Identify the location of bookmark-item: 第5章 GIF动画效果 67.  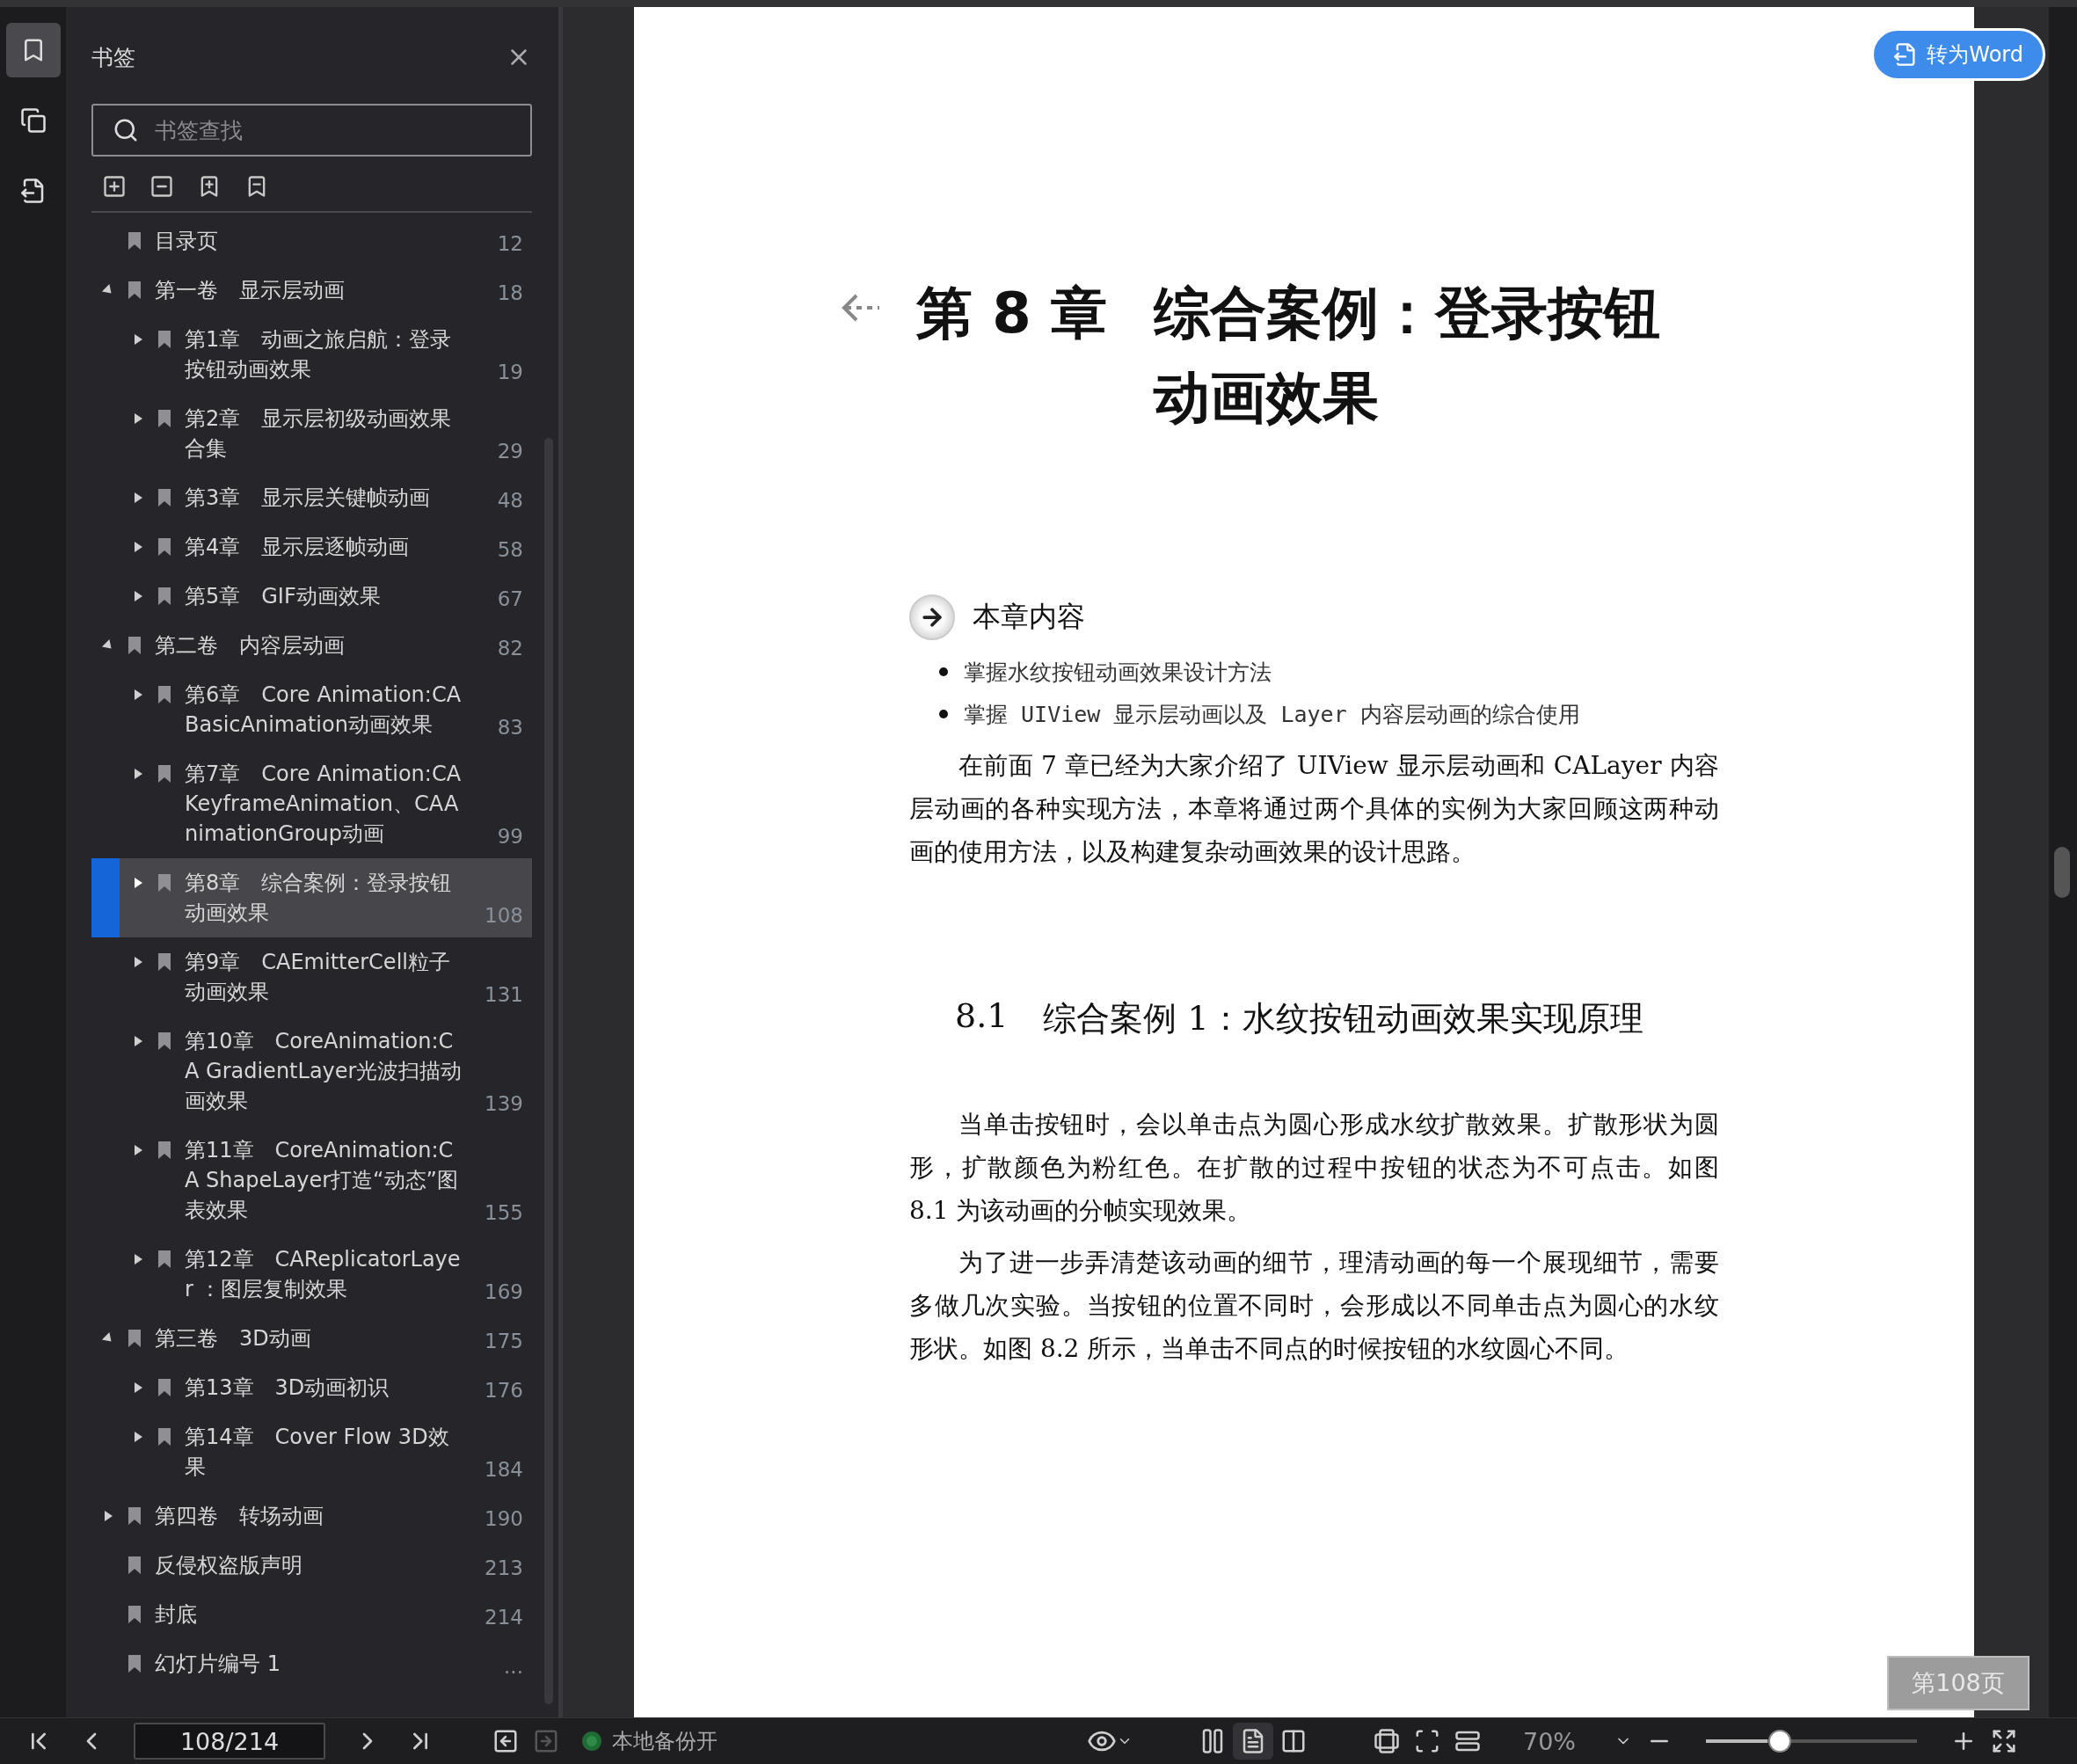
(311, 596).